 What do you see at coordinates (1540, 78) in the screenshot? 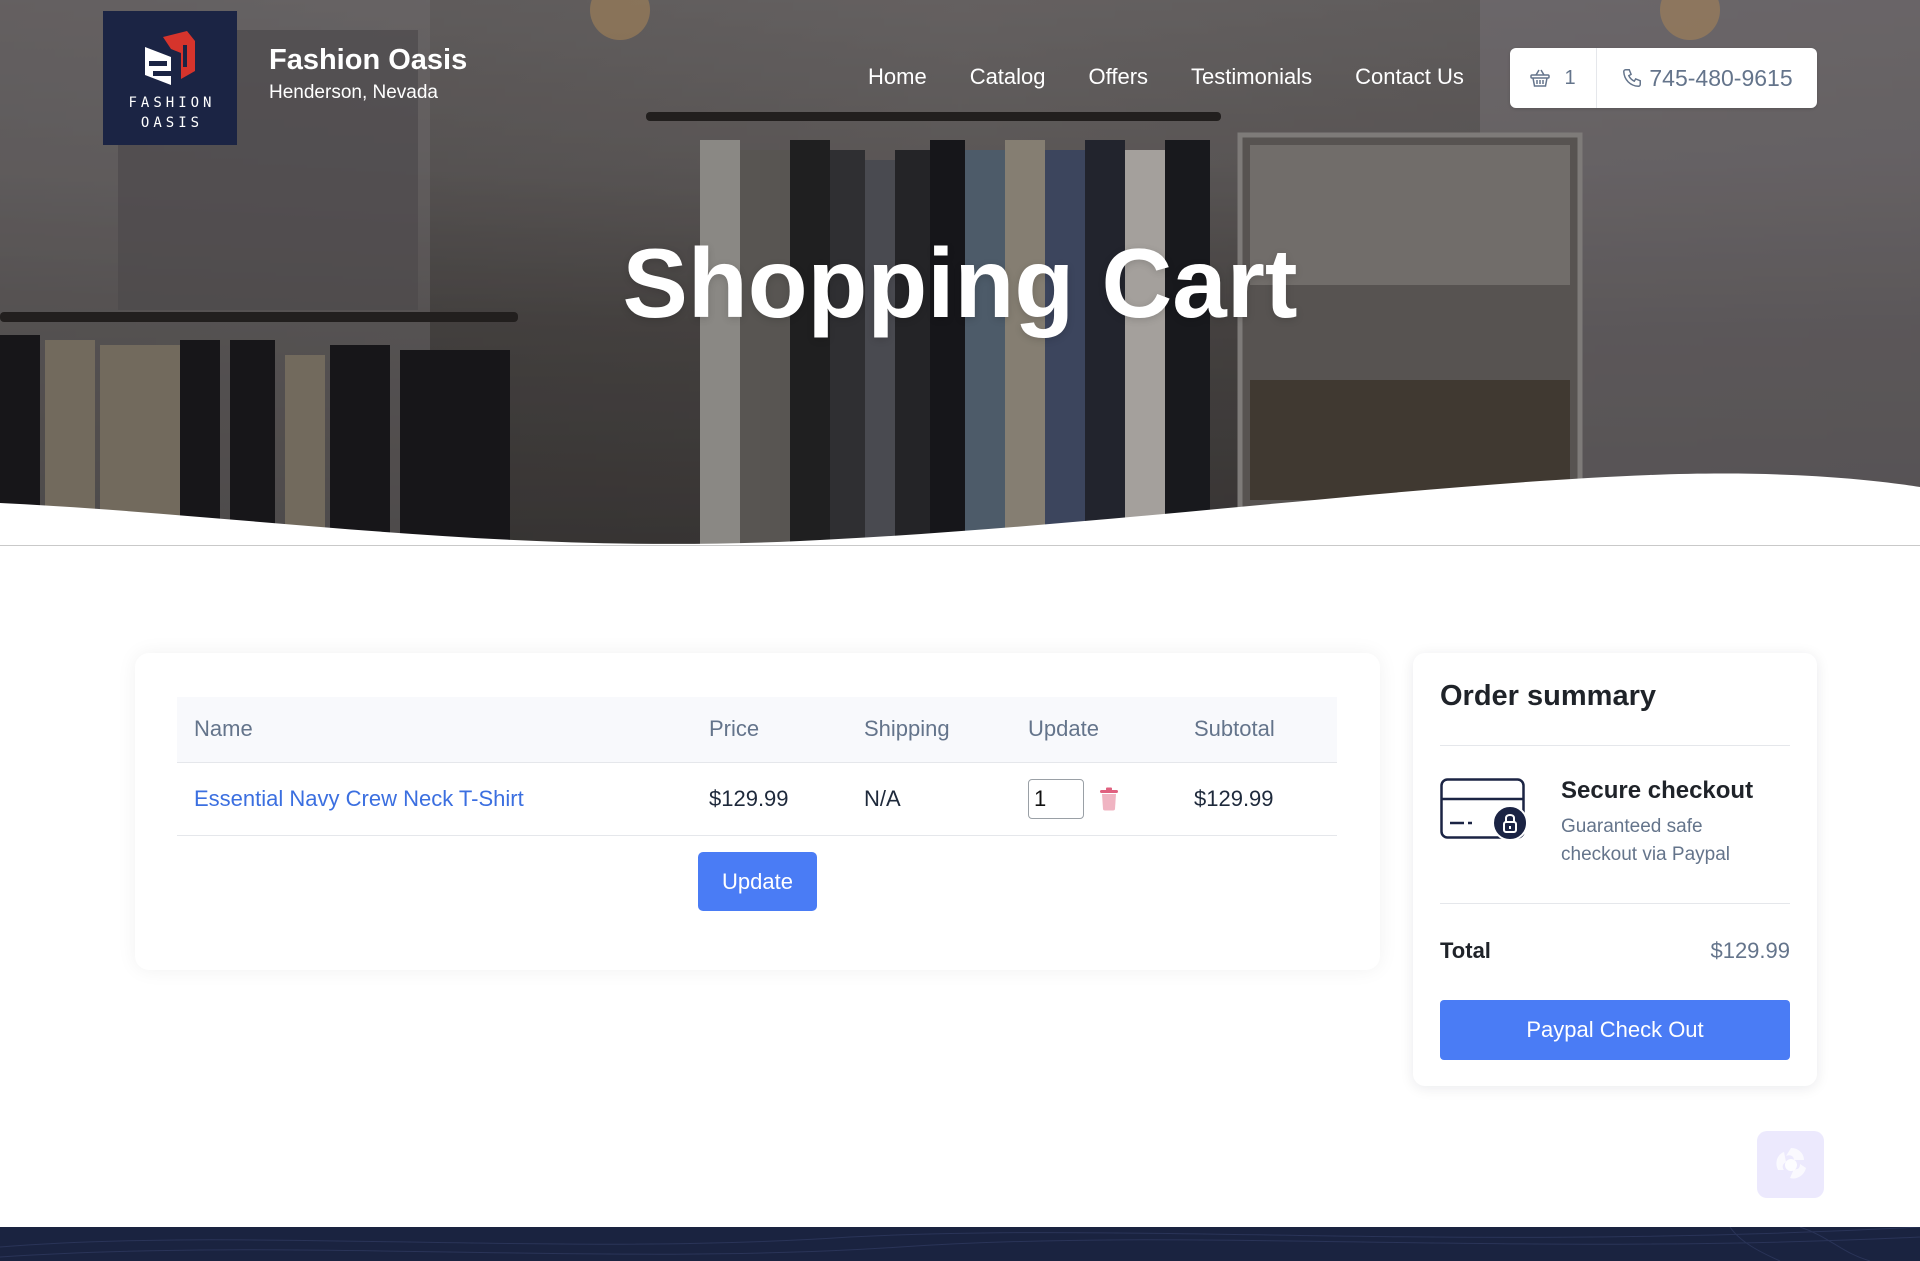
I see `basket-icon` at bounding box center [1540, 78].